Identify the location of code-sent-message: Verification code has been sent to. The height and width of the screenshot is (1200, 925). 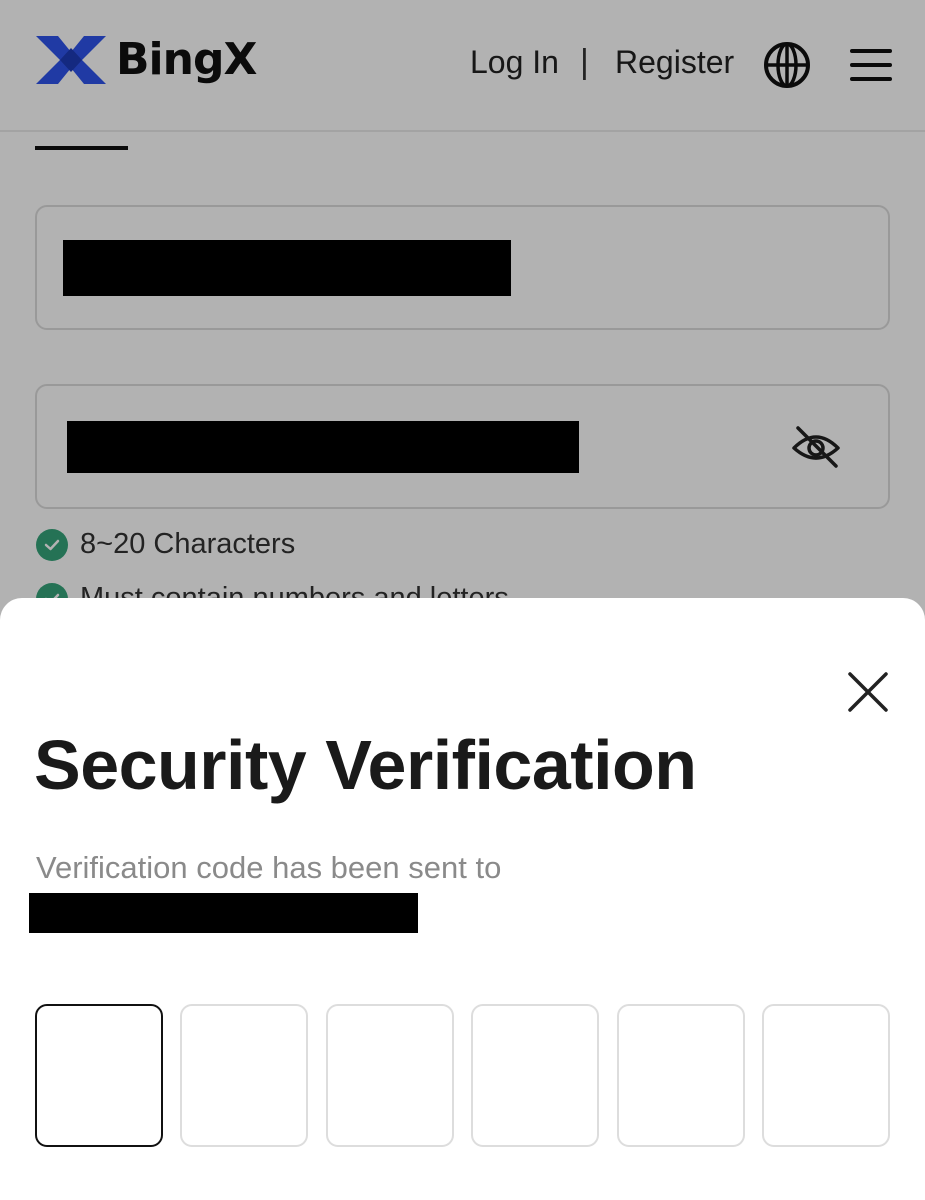
(269, 867).